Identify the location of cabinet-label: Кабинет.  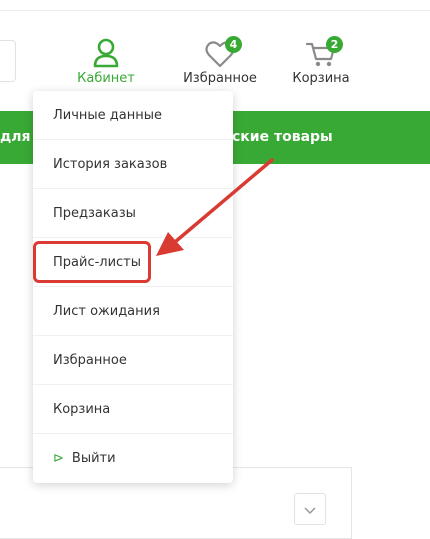
(106, 78).